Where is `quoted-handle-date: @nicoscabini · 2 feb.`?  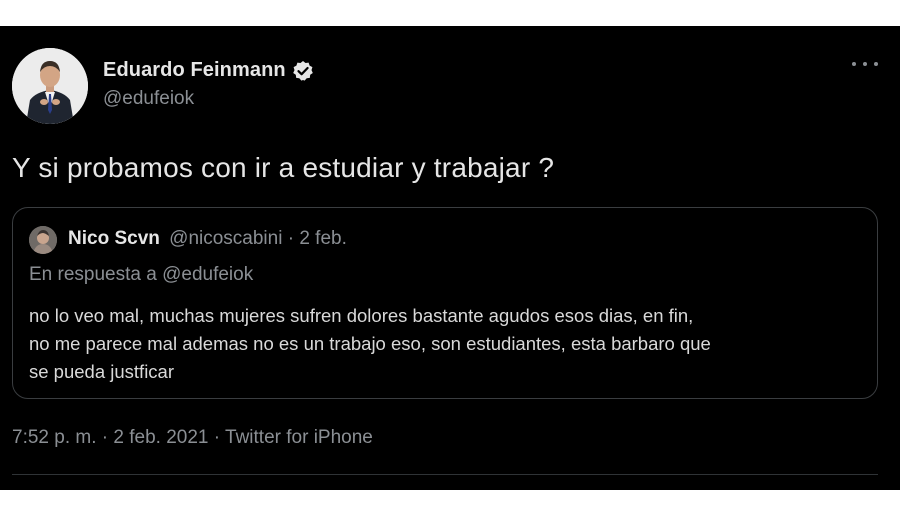 quoted-handle-date: @nicoscabini · 2 feb. is located at coordinates (258, 238).